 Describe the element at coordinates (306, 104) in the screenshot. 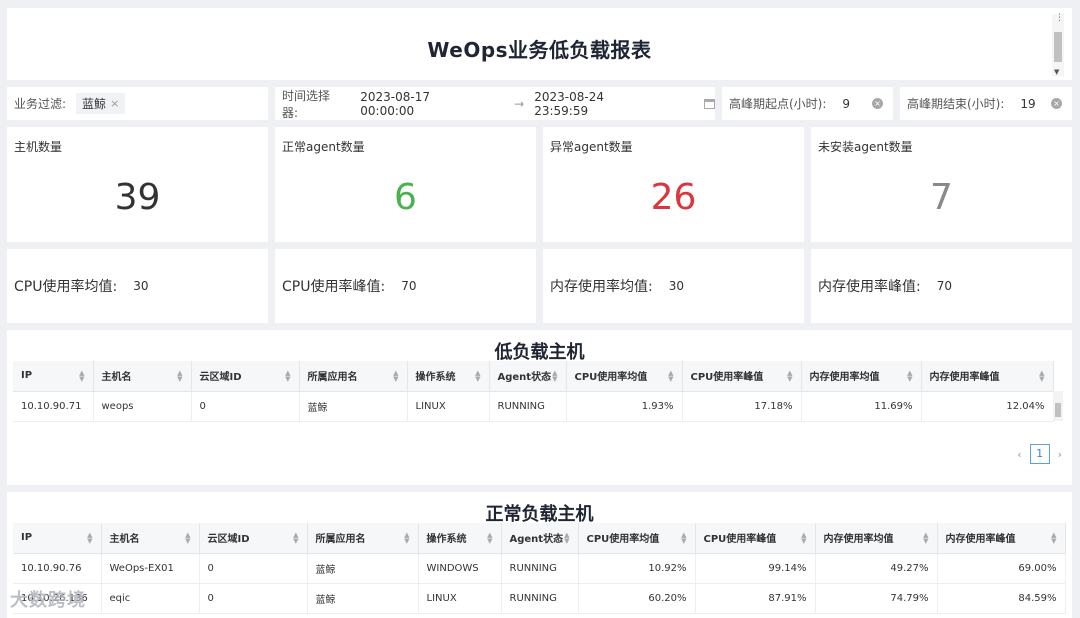

I see `time-picker-label: 时间选择器:` at that location.